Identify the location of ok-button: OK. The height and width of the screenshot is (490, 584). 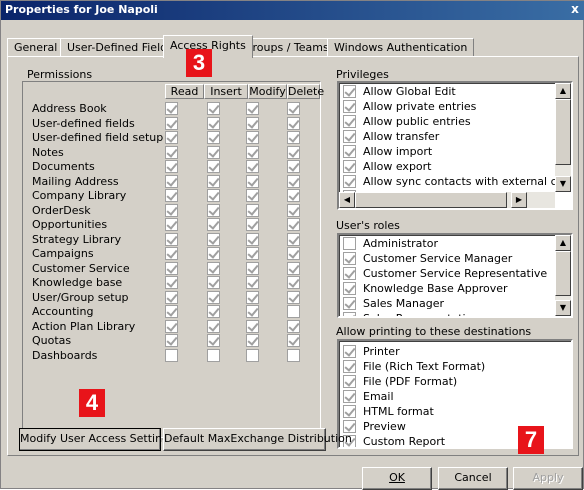
(397, 478).